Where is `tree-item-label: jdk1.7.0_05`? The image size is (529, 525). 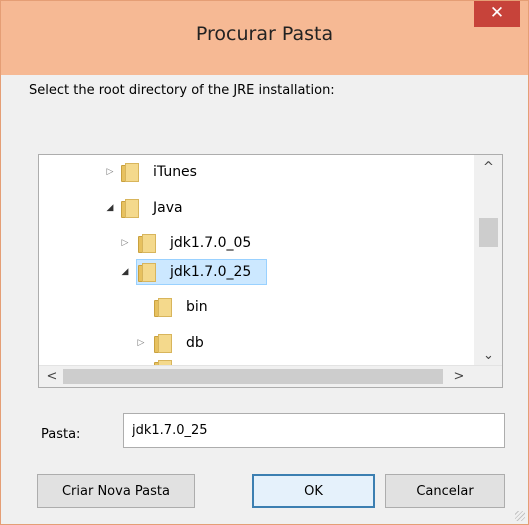
tree-item-label: jdk1.7.0_05 is located at coordinates (211, 243).